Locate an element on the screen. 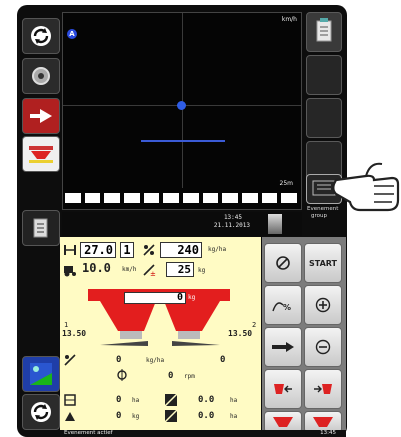  rate-step-field: 25 is located at coordinates (180, 269).